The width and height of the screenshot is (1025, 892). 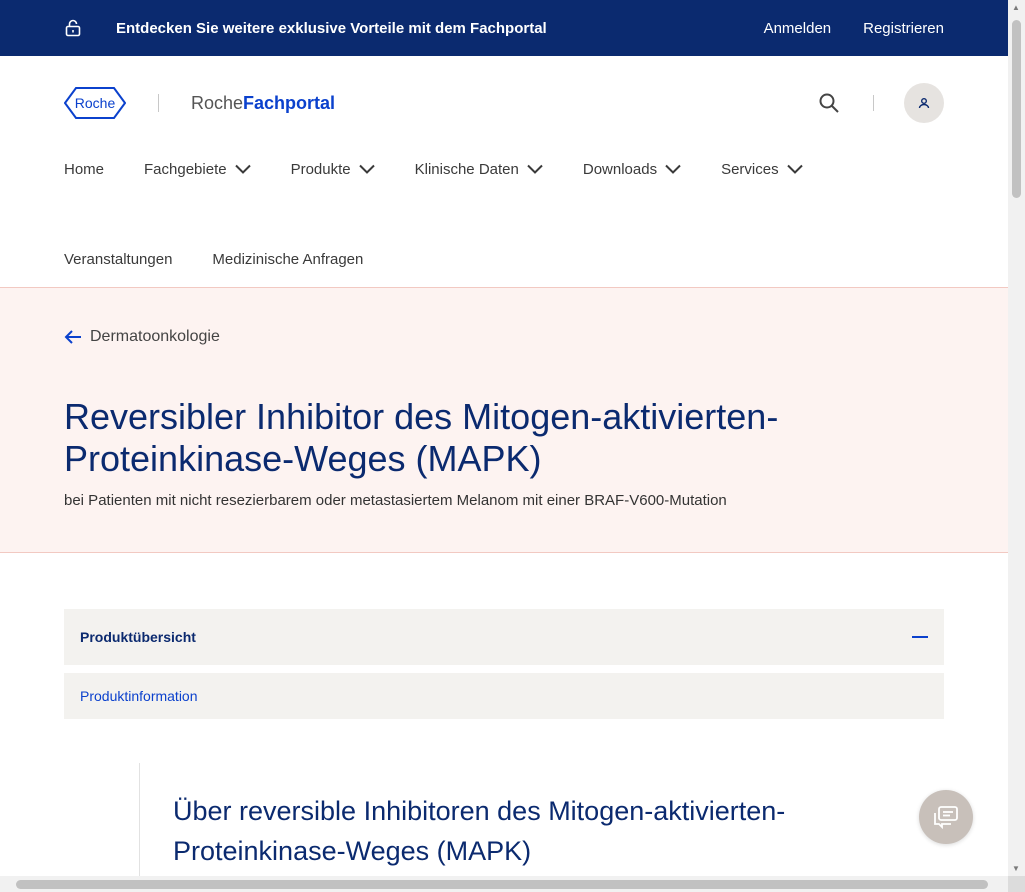 I want to click on nav-item-klinische-daten: Klinische Daten, so click(x=479, y=169).